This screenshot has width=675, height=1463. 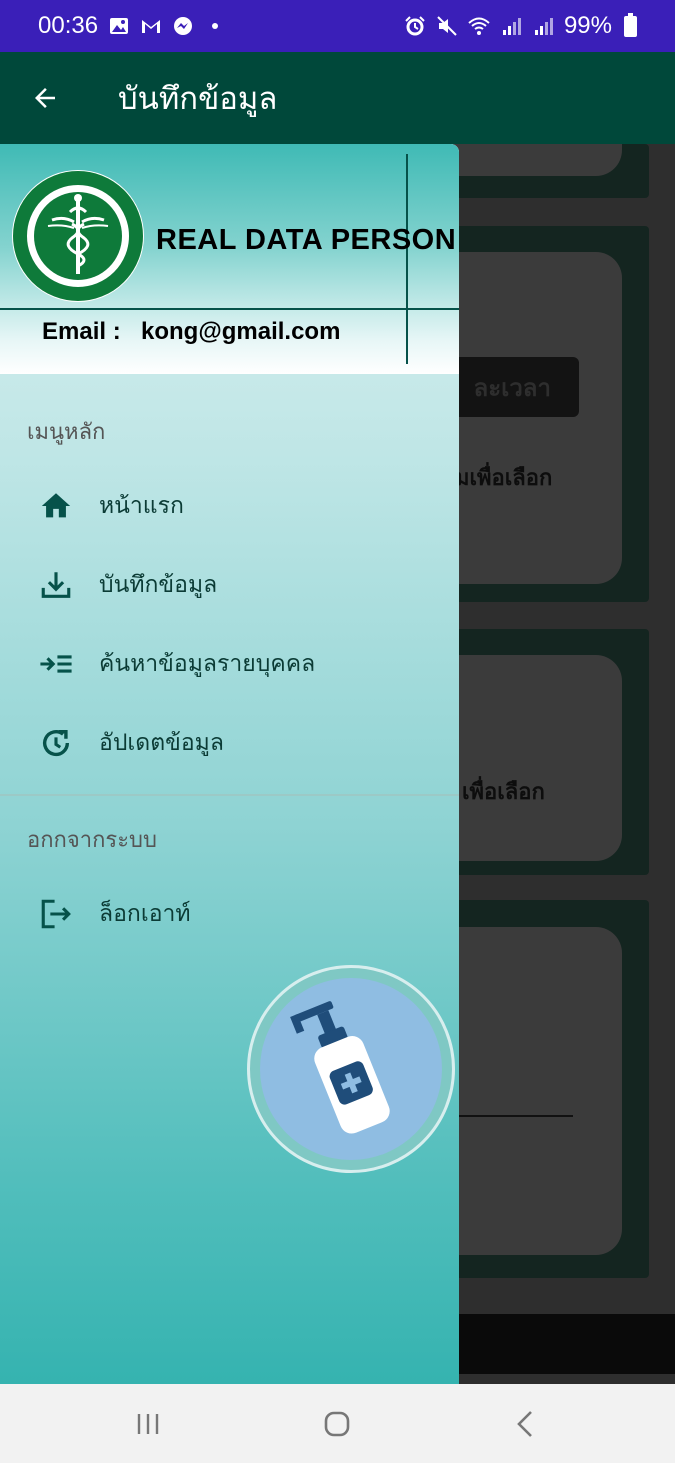 What do you see at coordinates (119, 26) in the screenshot?
I see `gallery-icon` at bounding box center [119, 26].